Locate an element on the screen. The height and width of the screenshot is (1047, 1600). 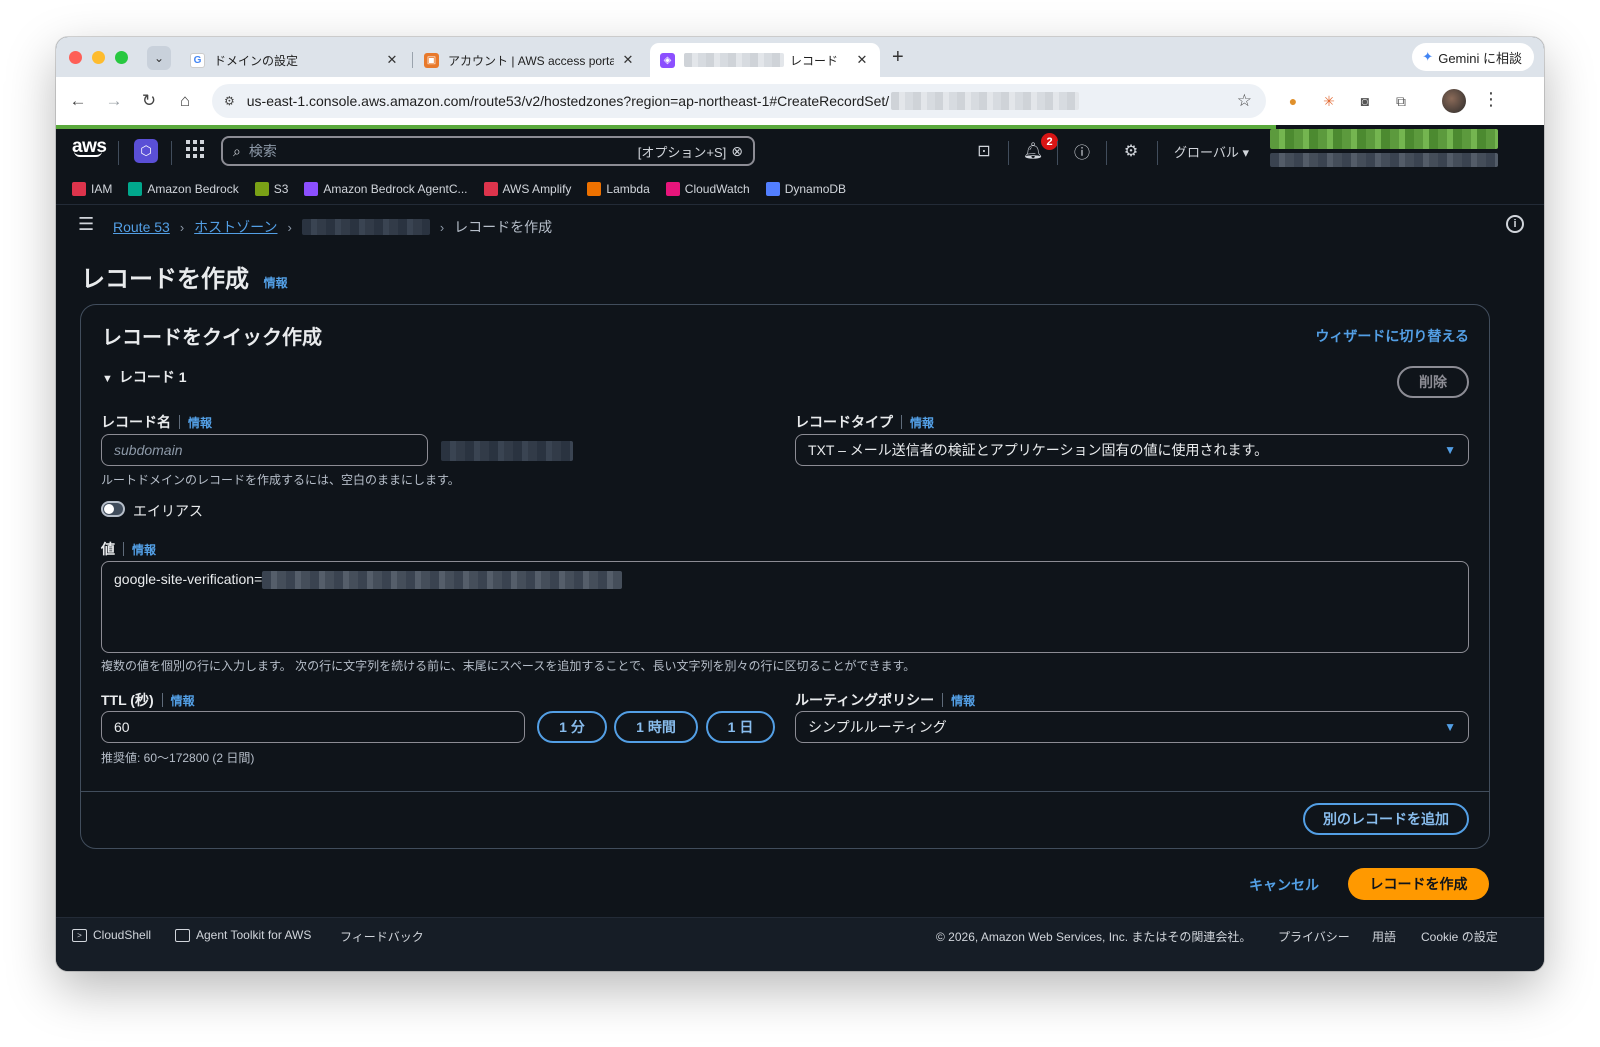
gemini-sparkle-icon: ✦ is located at coordinates (1428, 56).